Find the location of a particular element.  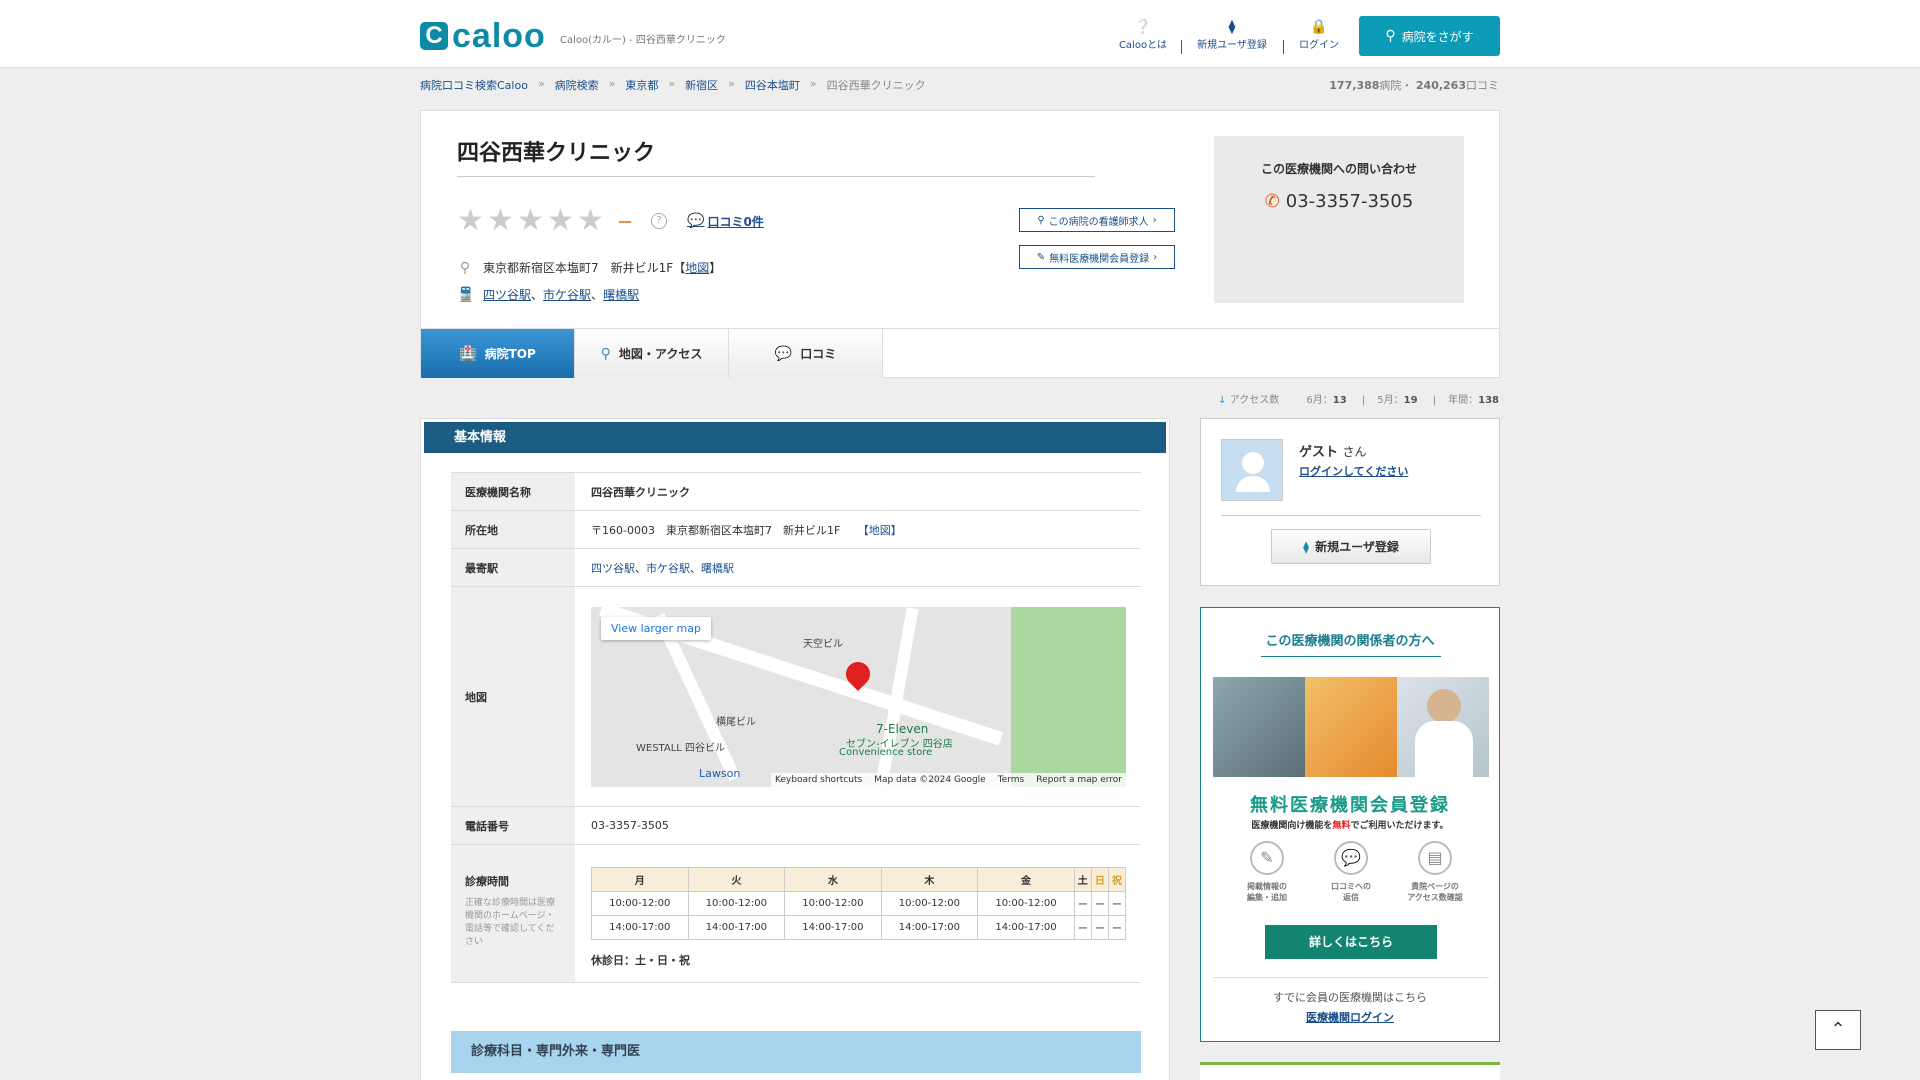

table-row: 最寄駅 四ツ谷駅、市ケ谷駅、曙橋駅 is located at coordinates (796, 567).